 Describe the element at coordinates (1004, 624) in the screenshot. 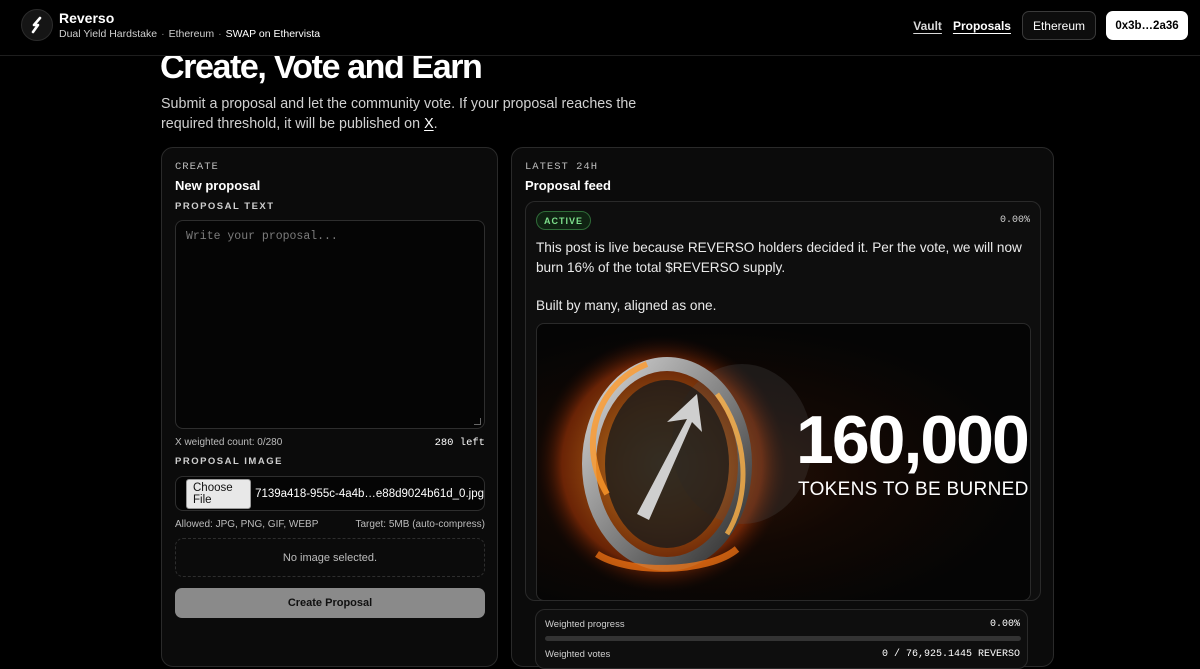

I see `progress-percent: 0.00%` at that location.